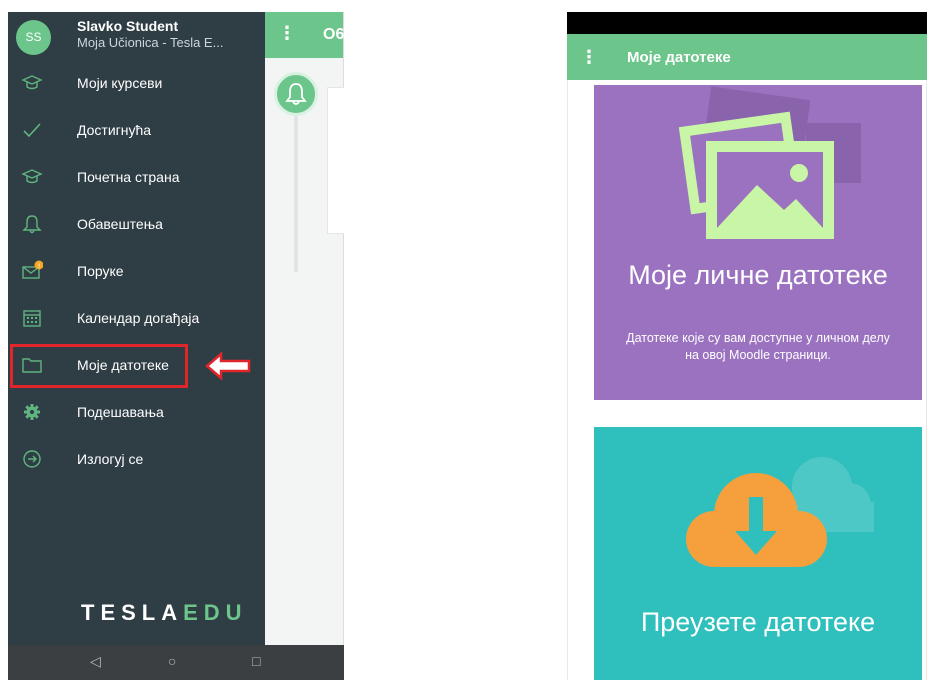 The height and width of the screenshot is (680, 935). I want to click on logo-accent: EDU, so click(215, 612).